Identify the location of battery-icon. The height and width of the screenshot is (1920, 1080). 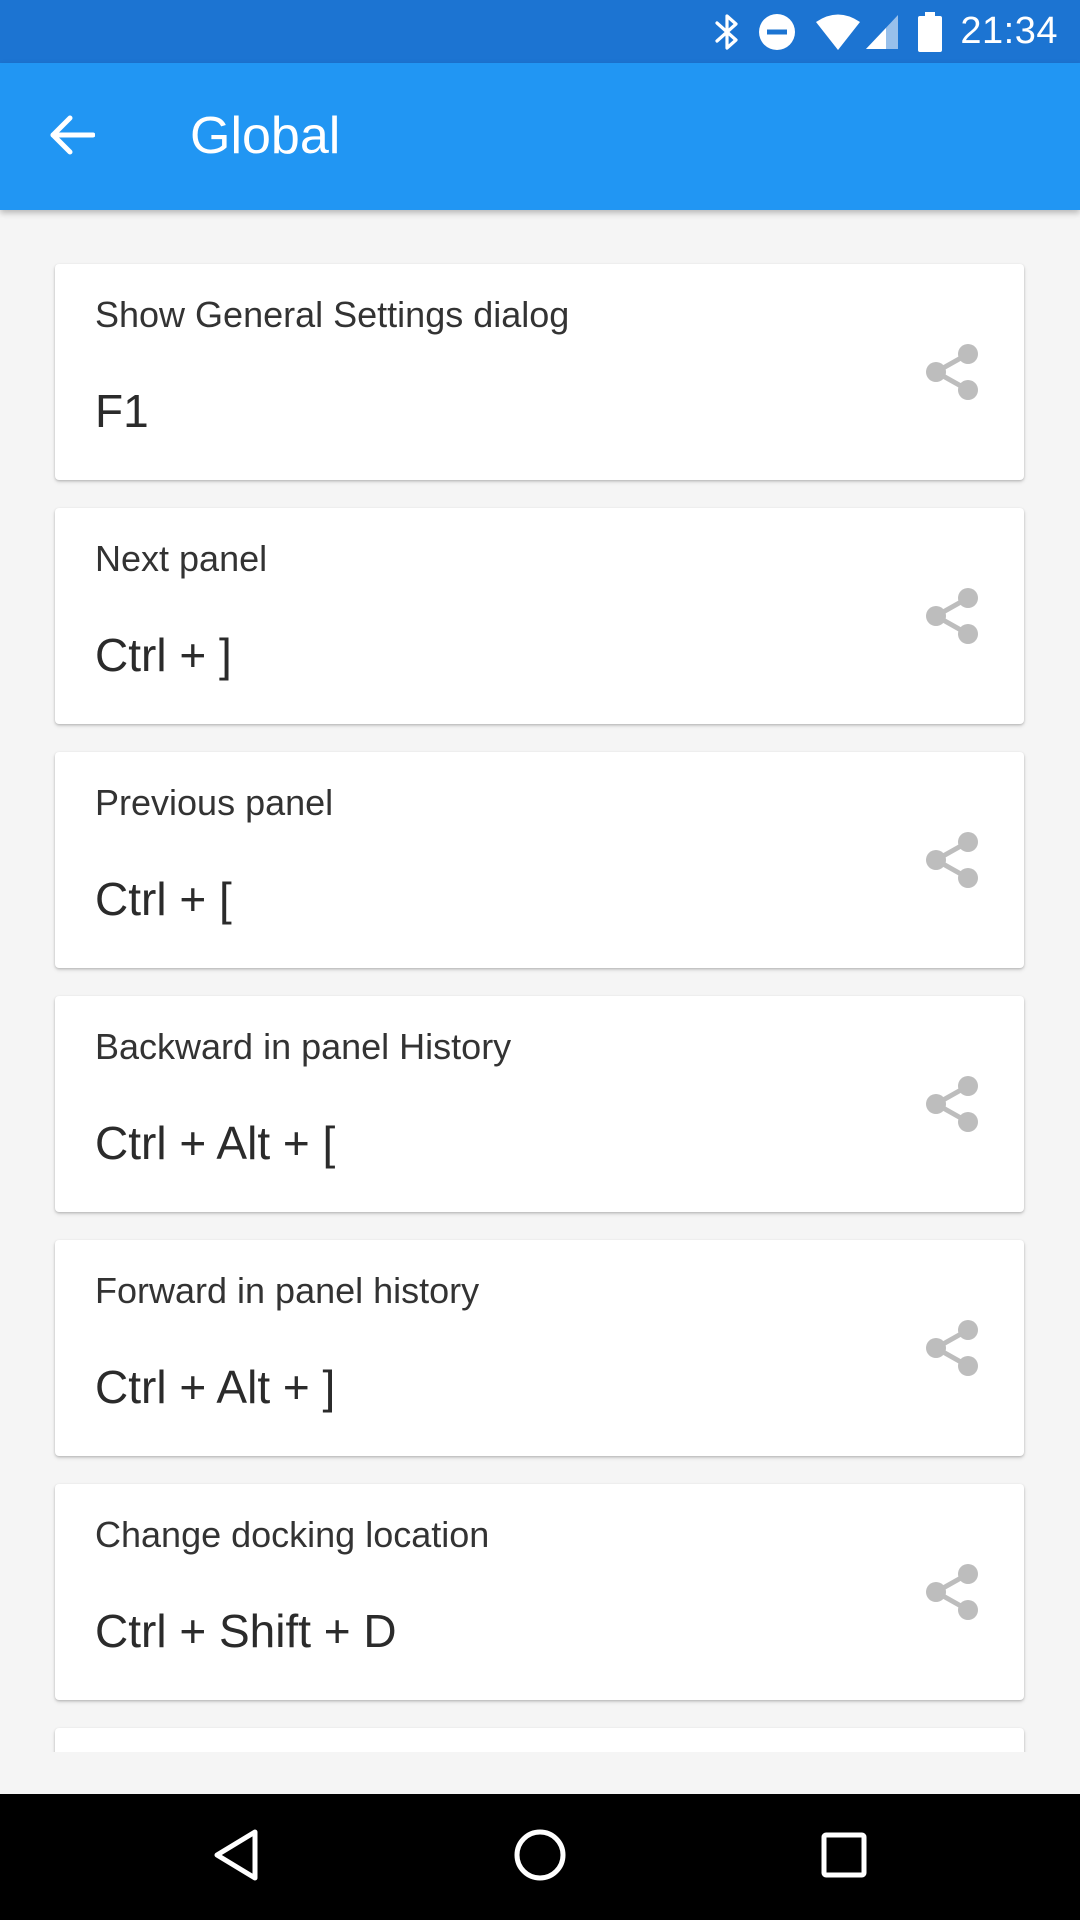
(930, 31).